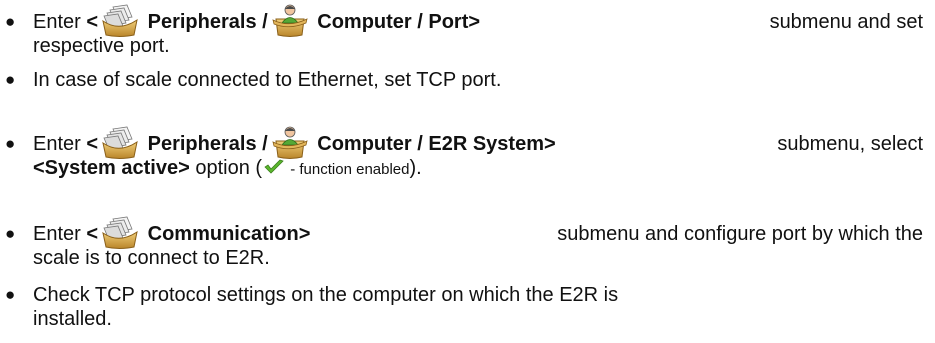 The image size is (935, 343). What do you see at coordinates (436, 144) in the screenshot?
I see `menu-path-e2r-system: Computer / E2R System>` at bounding box center [436, 144].